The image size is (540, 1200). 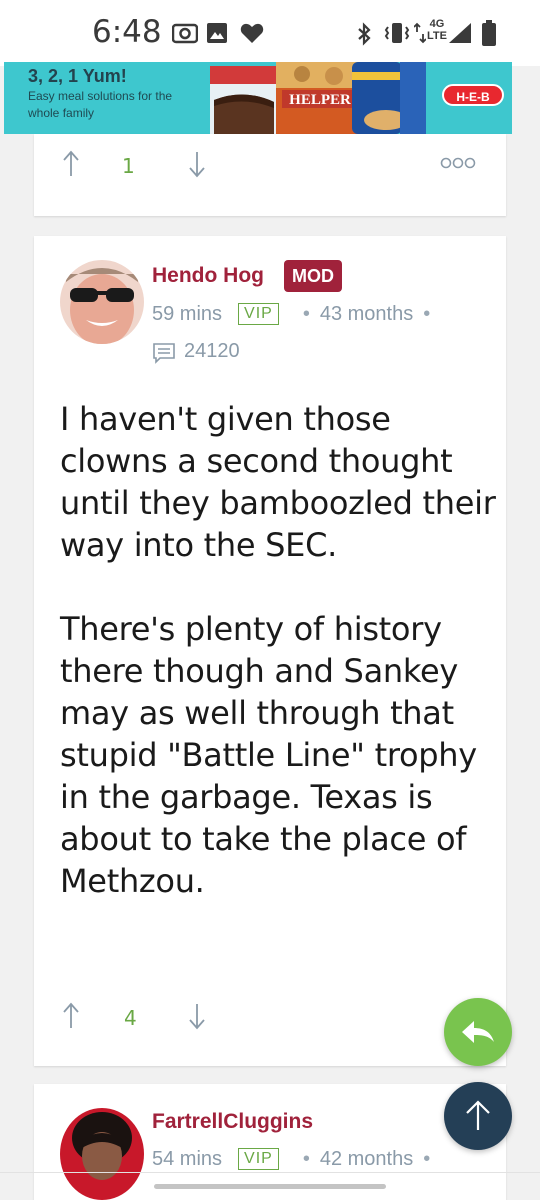 What do you see at coordinates (77, 76) in the screenshot?
I see `ad-title: 3, 2, 1 Yum!` at bounding box center [77, 76].